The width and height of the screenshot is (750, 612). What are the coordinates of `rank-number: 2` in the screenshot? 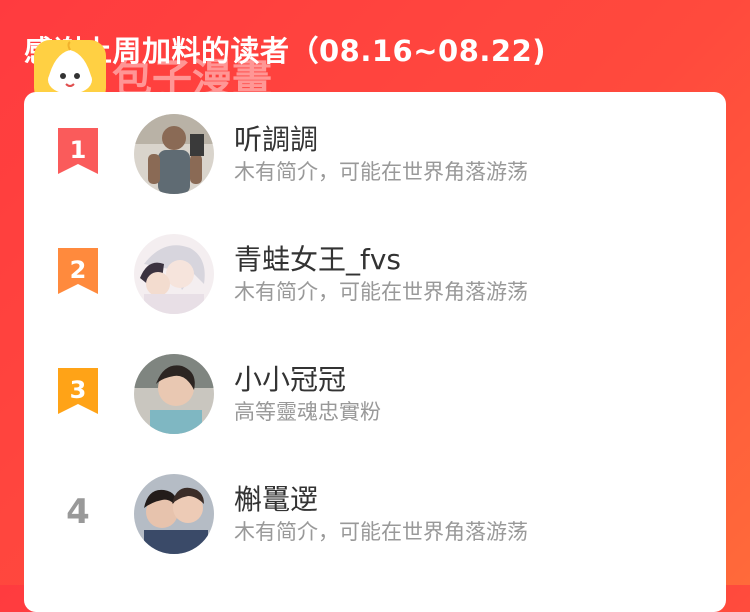 It's located at (78, 270).